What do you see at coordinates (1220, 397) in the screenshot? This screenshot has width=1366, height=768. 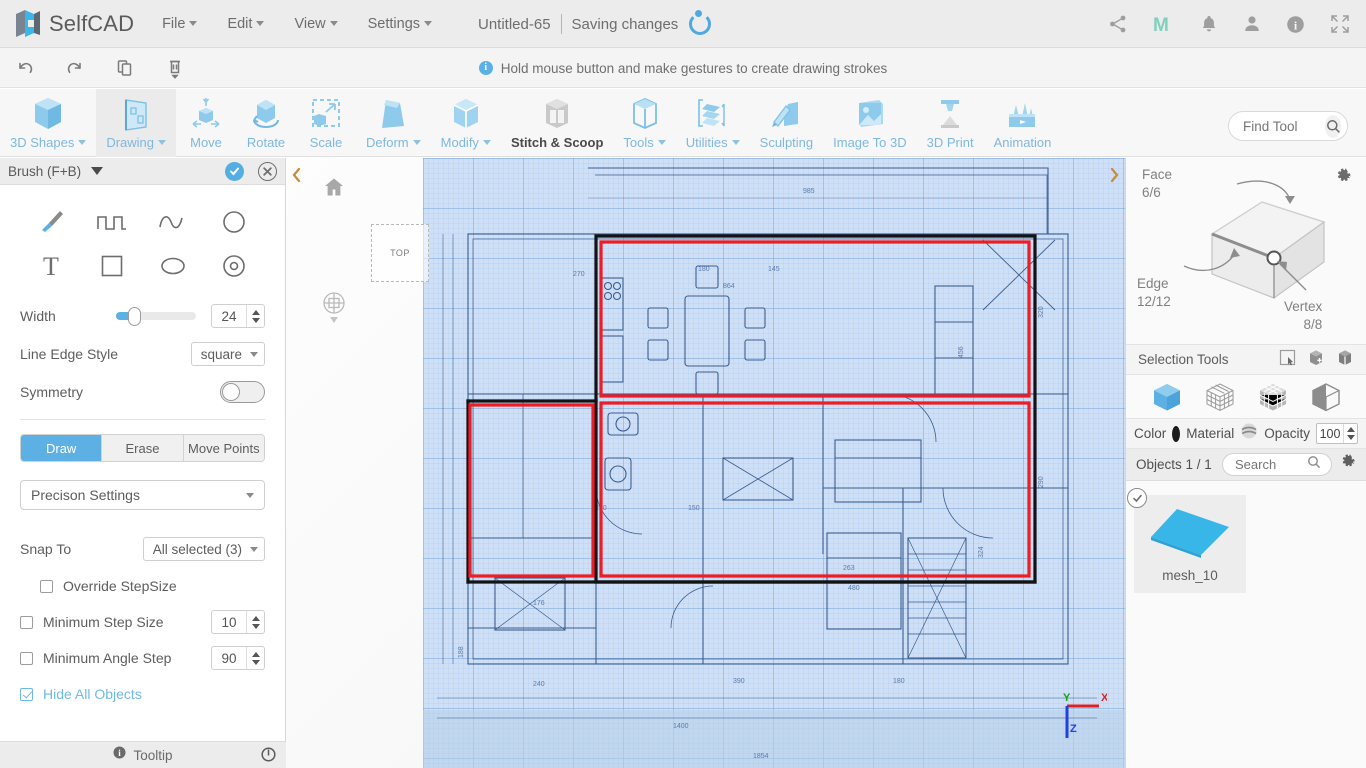 I see `vertex-mode-icon` at bounding box center [1220, 397].